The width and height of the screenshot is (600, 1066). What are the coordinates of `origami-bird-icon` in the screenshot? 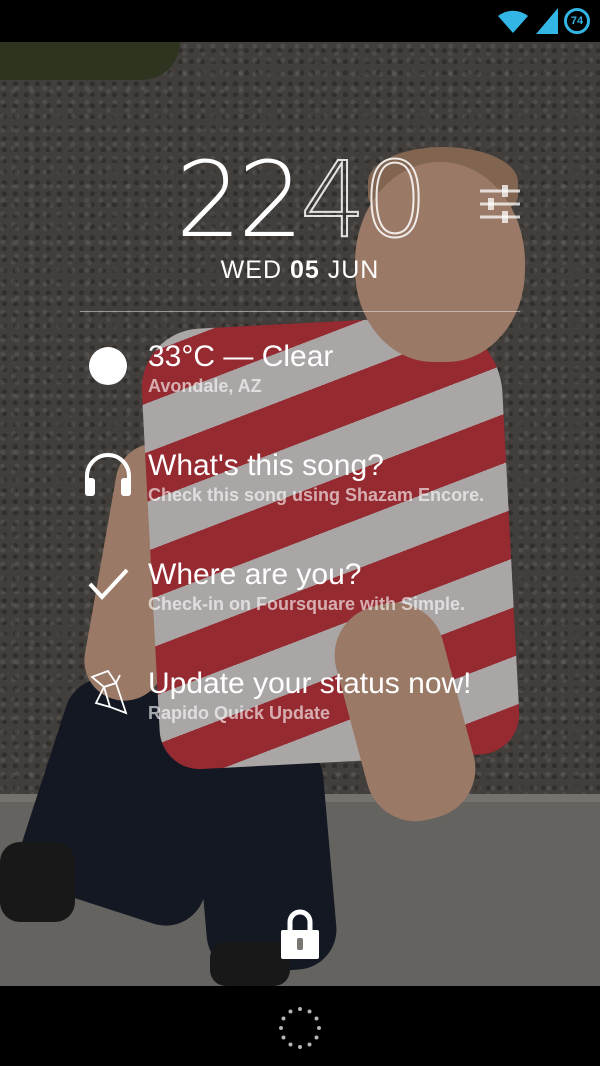 It's located at (108, 693).